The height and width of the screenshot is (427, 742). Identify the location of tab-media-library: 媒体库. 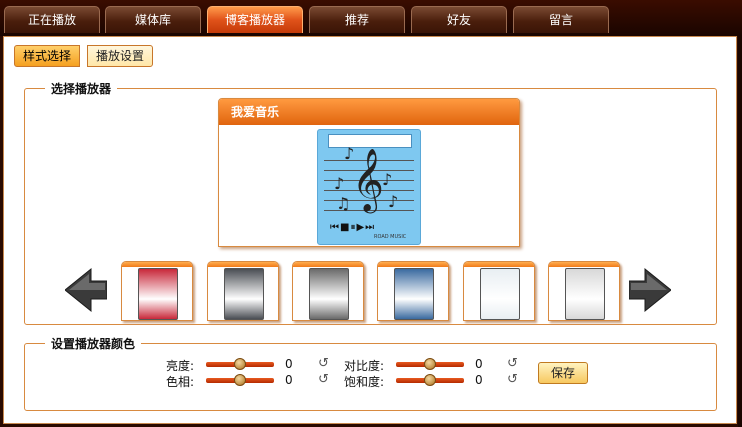
(153, 19).